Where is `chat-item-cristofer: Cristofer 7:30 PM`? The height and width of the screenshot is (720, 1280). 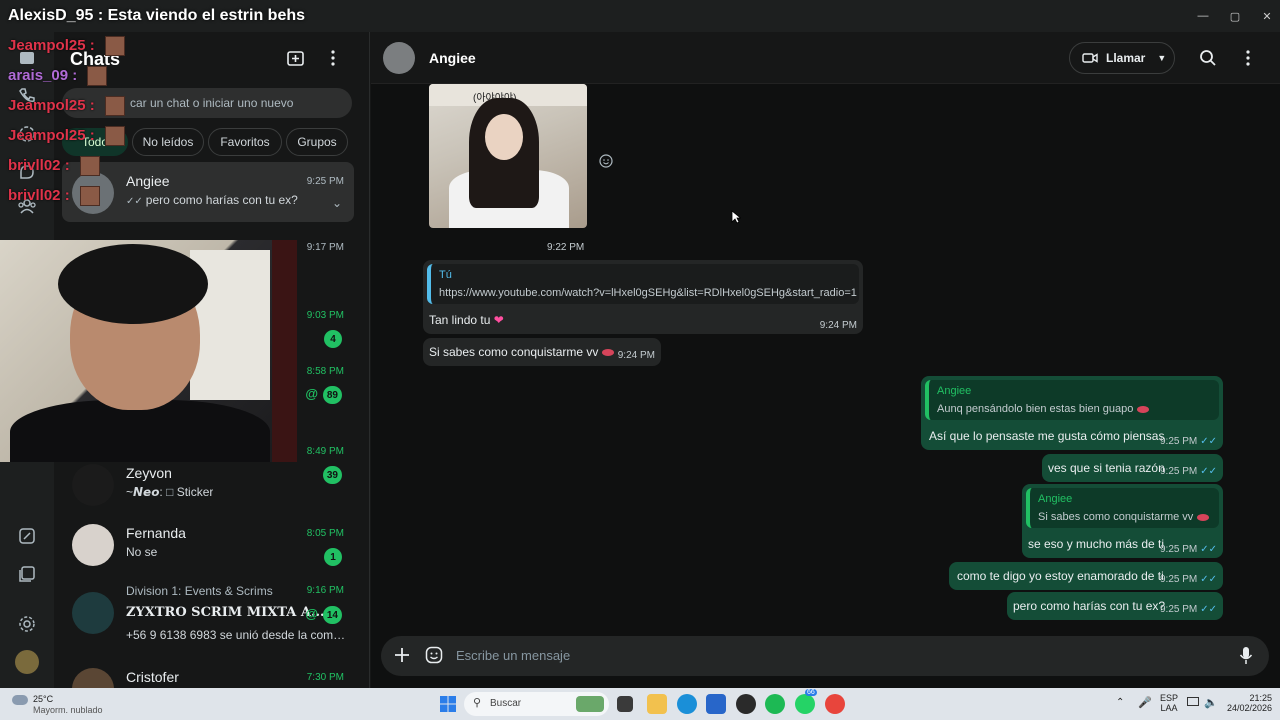 chat-item-cristofer: Cristofer 7:30 PM is located at coordinates (208, 673).